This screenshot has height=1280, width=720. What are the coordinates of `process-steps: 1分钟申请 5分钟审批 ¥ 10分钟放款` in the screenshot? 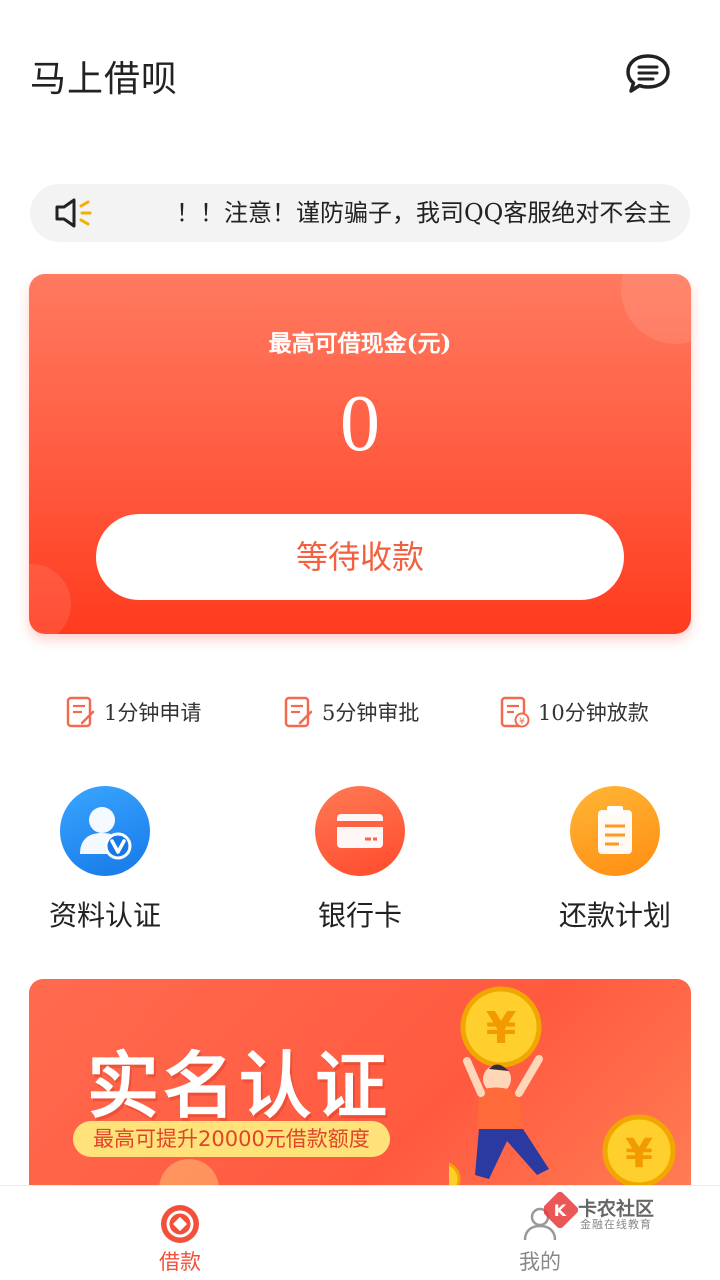 It's located at (360, 712).